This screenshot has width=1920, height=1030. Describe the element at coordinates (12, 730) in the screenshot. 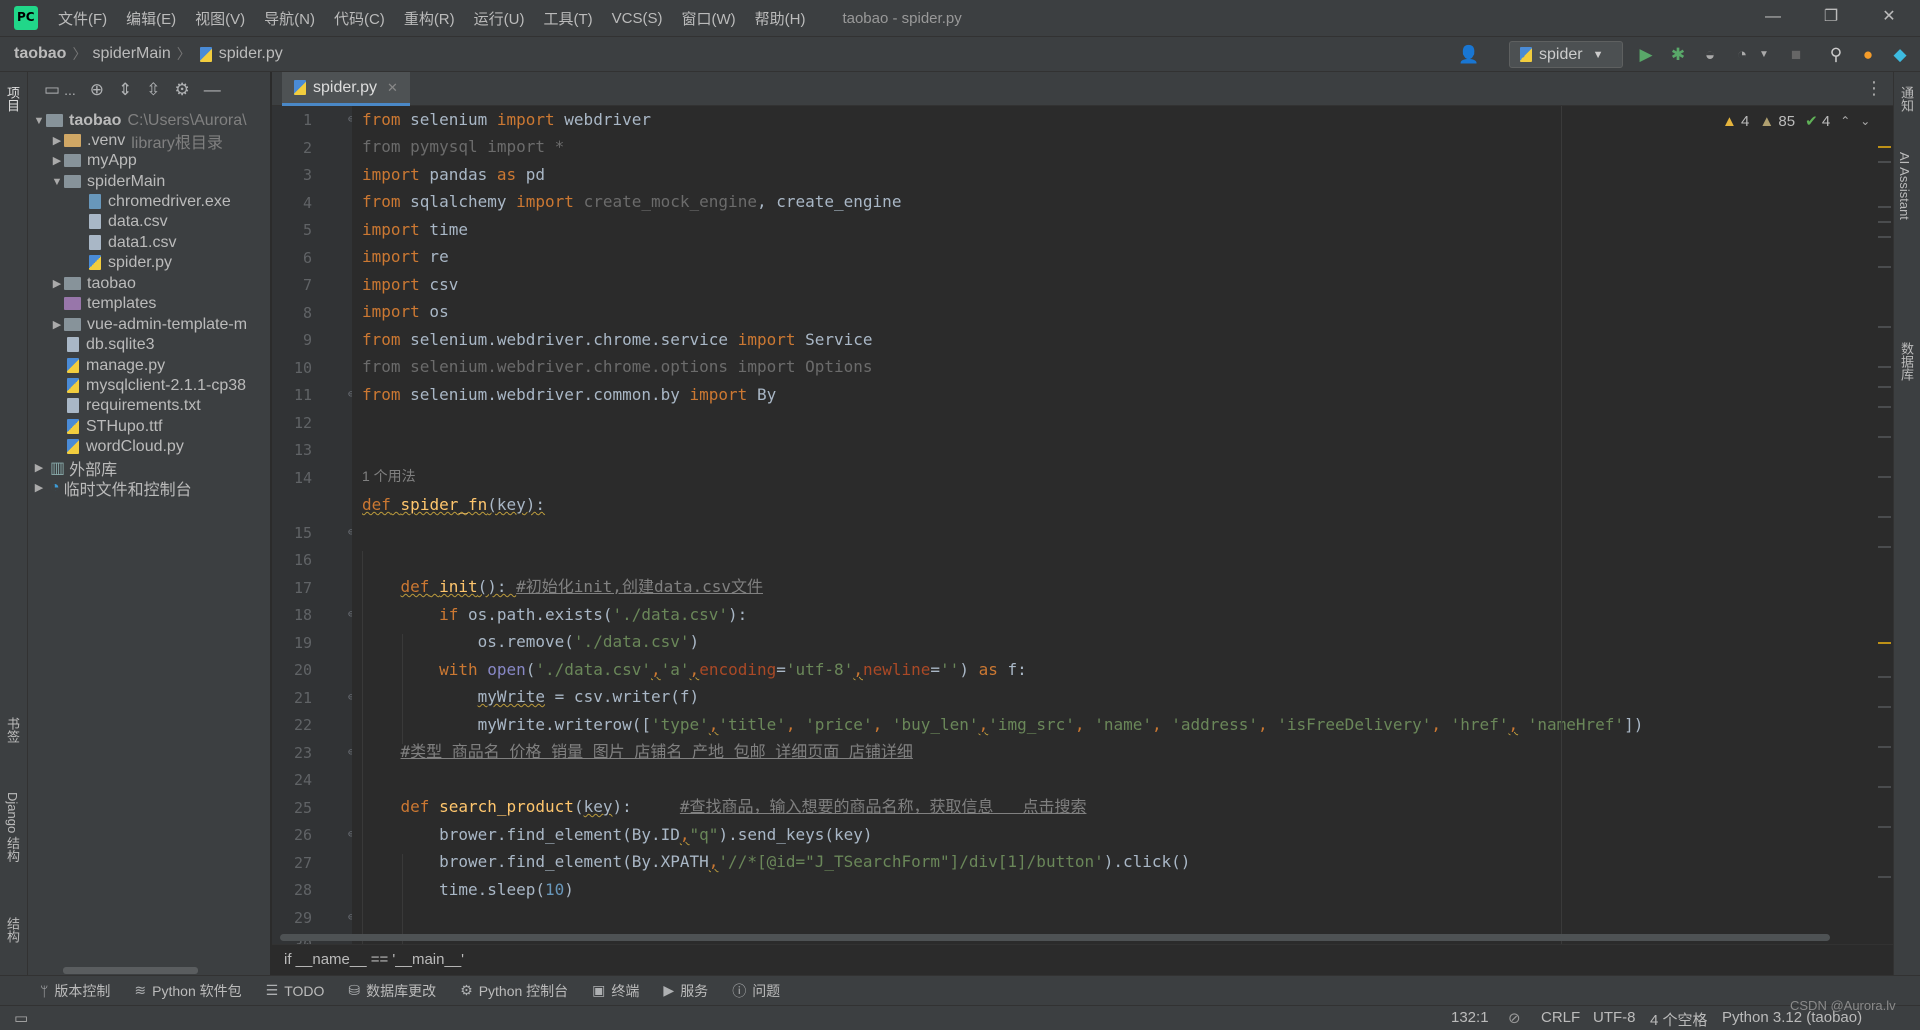

I see `bookmarks-tool-tab: 书签` at that location.